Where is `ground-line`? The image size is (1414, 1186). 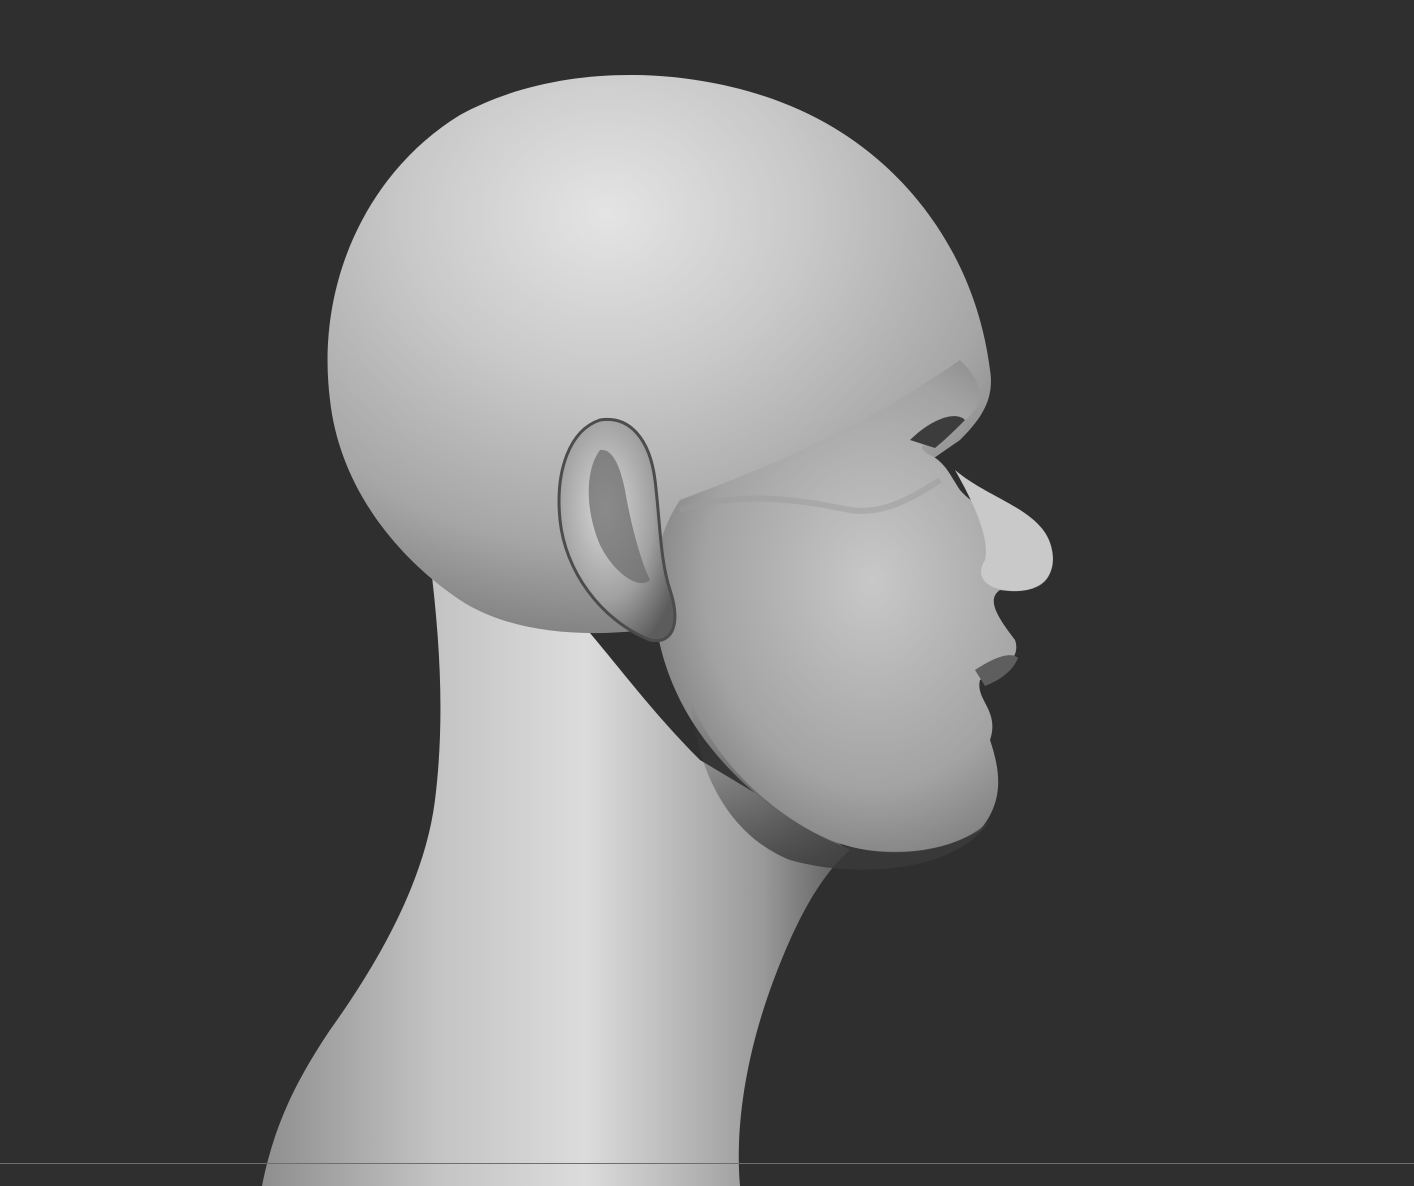
ground-line is located at coordinates (707, 1163).